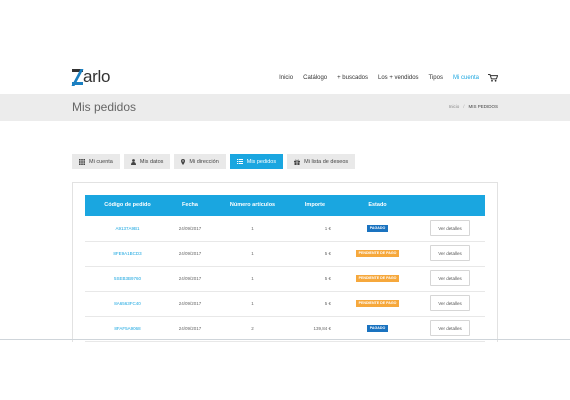 The image size is (570, 400). Describe the element at coordinates (327, 228) in the screenshot. I see `order-amount: 1 €` at that location.